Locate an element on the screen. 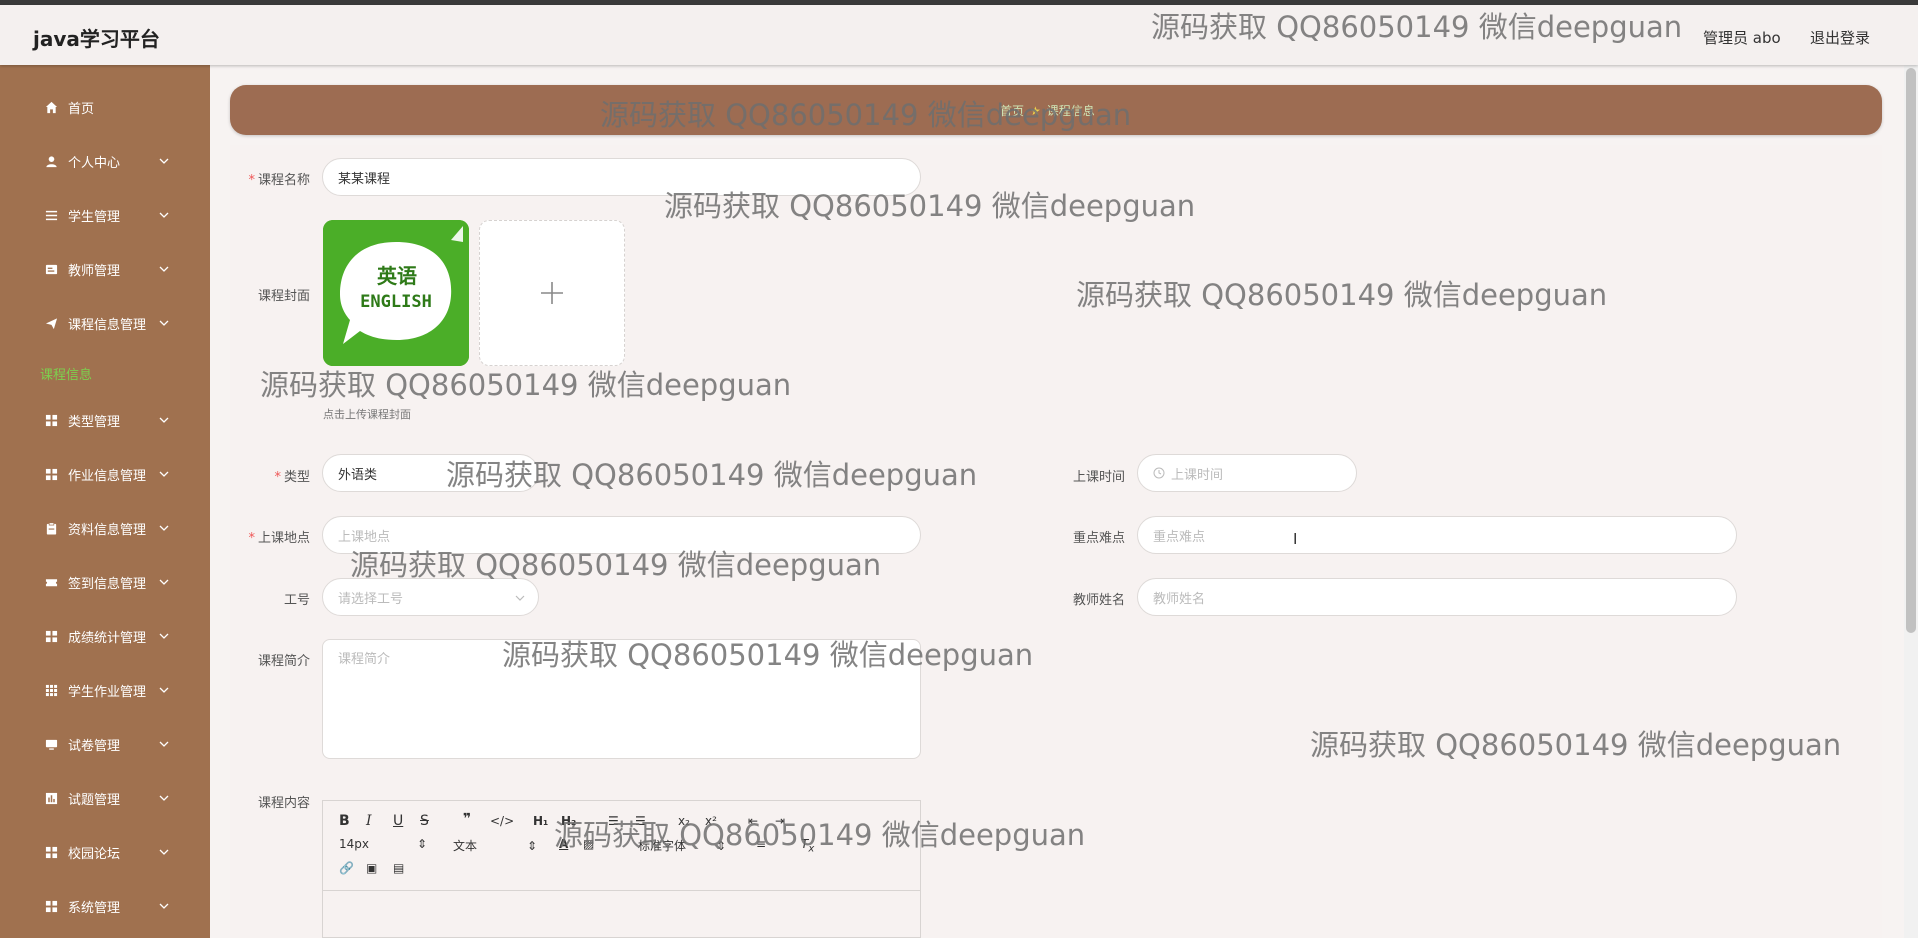 The width and height of the screenshot is (1918, 938). sidebar-item-label: 学生管理 is located at coordinates (94, 217).